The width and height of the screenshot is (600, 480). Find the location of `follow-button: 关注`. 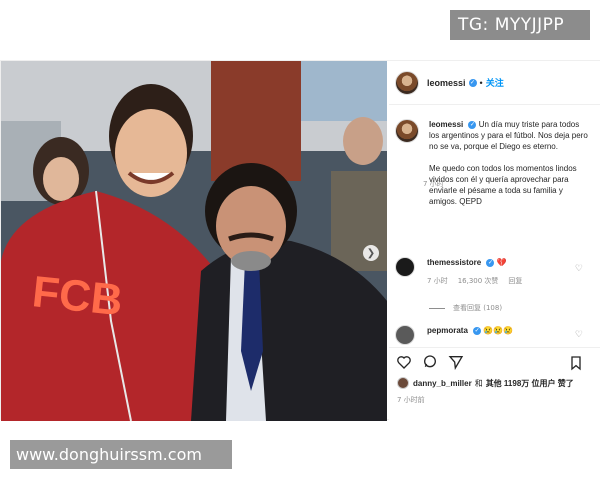

follow-button: 关注 is located at coordinates (495, 82).